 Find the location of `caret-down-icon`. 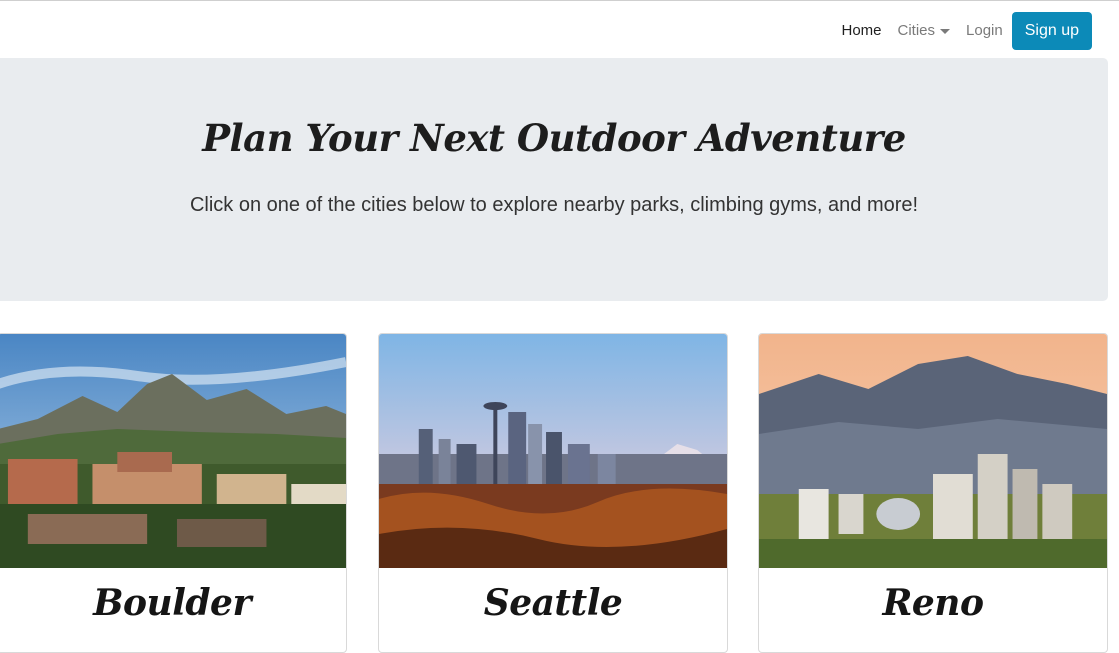

caret-down-icon is located at coordinates (945, 31).